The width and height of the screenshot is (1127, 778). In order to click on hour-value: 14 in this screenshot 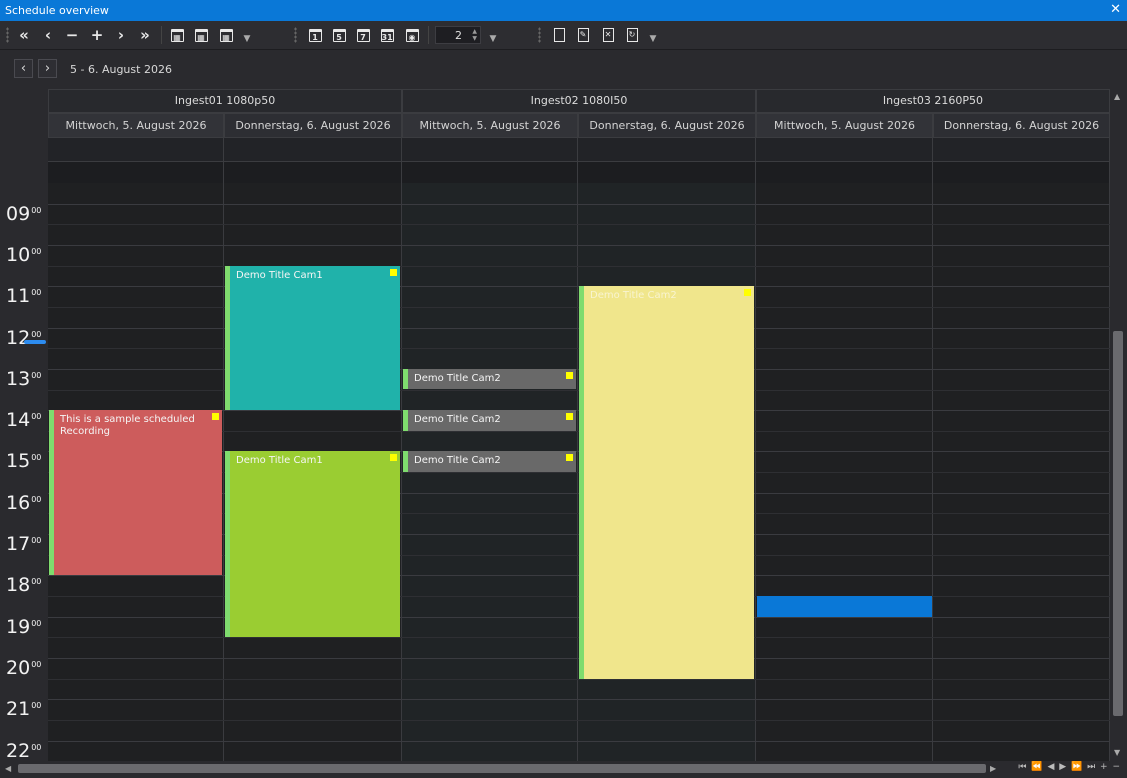, I will do `click(18, 420)`.